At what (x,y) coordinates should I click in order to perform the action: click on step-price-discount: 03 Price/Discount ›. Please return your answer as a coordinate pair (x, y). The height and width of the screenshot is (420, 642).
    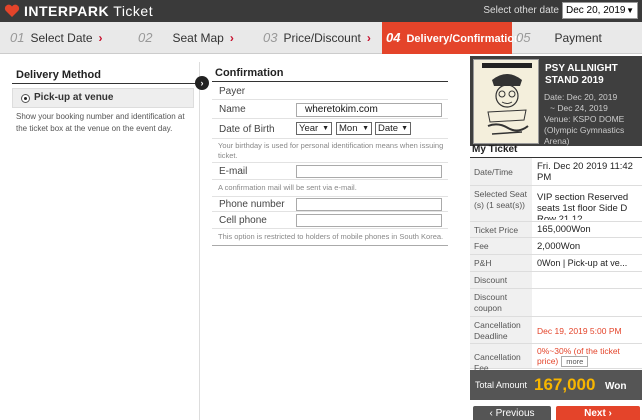
    Looking at the image, I should click on (321, 38).